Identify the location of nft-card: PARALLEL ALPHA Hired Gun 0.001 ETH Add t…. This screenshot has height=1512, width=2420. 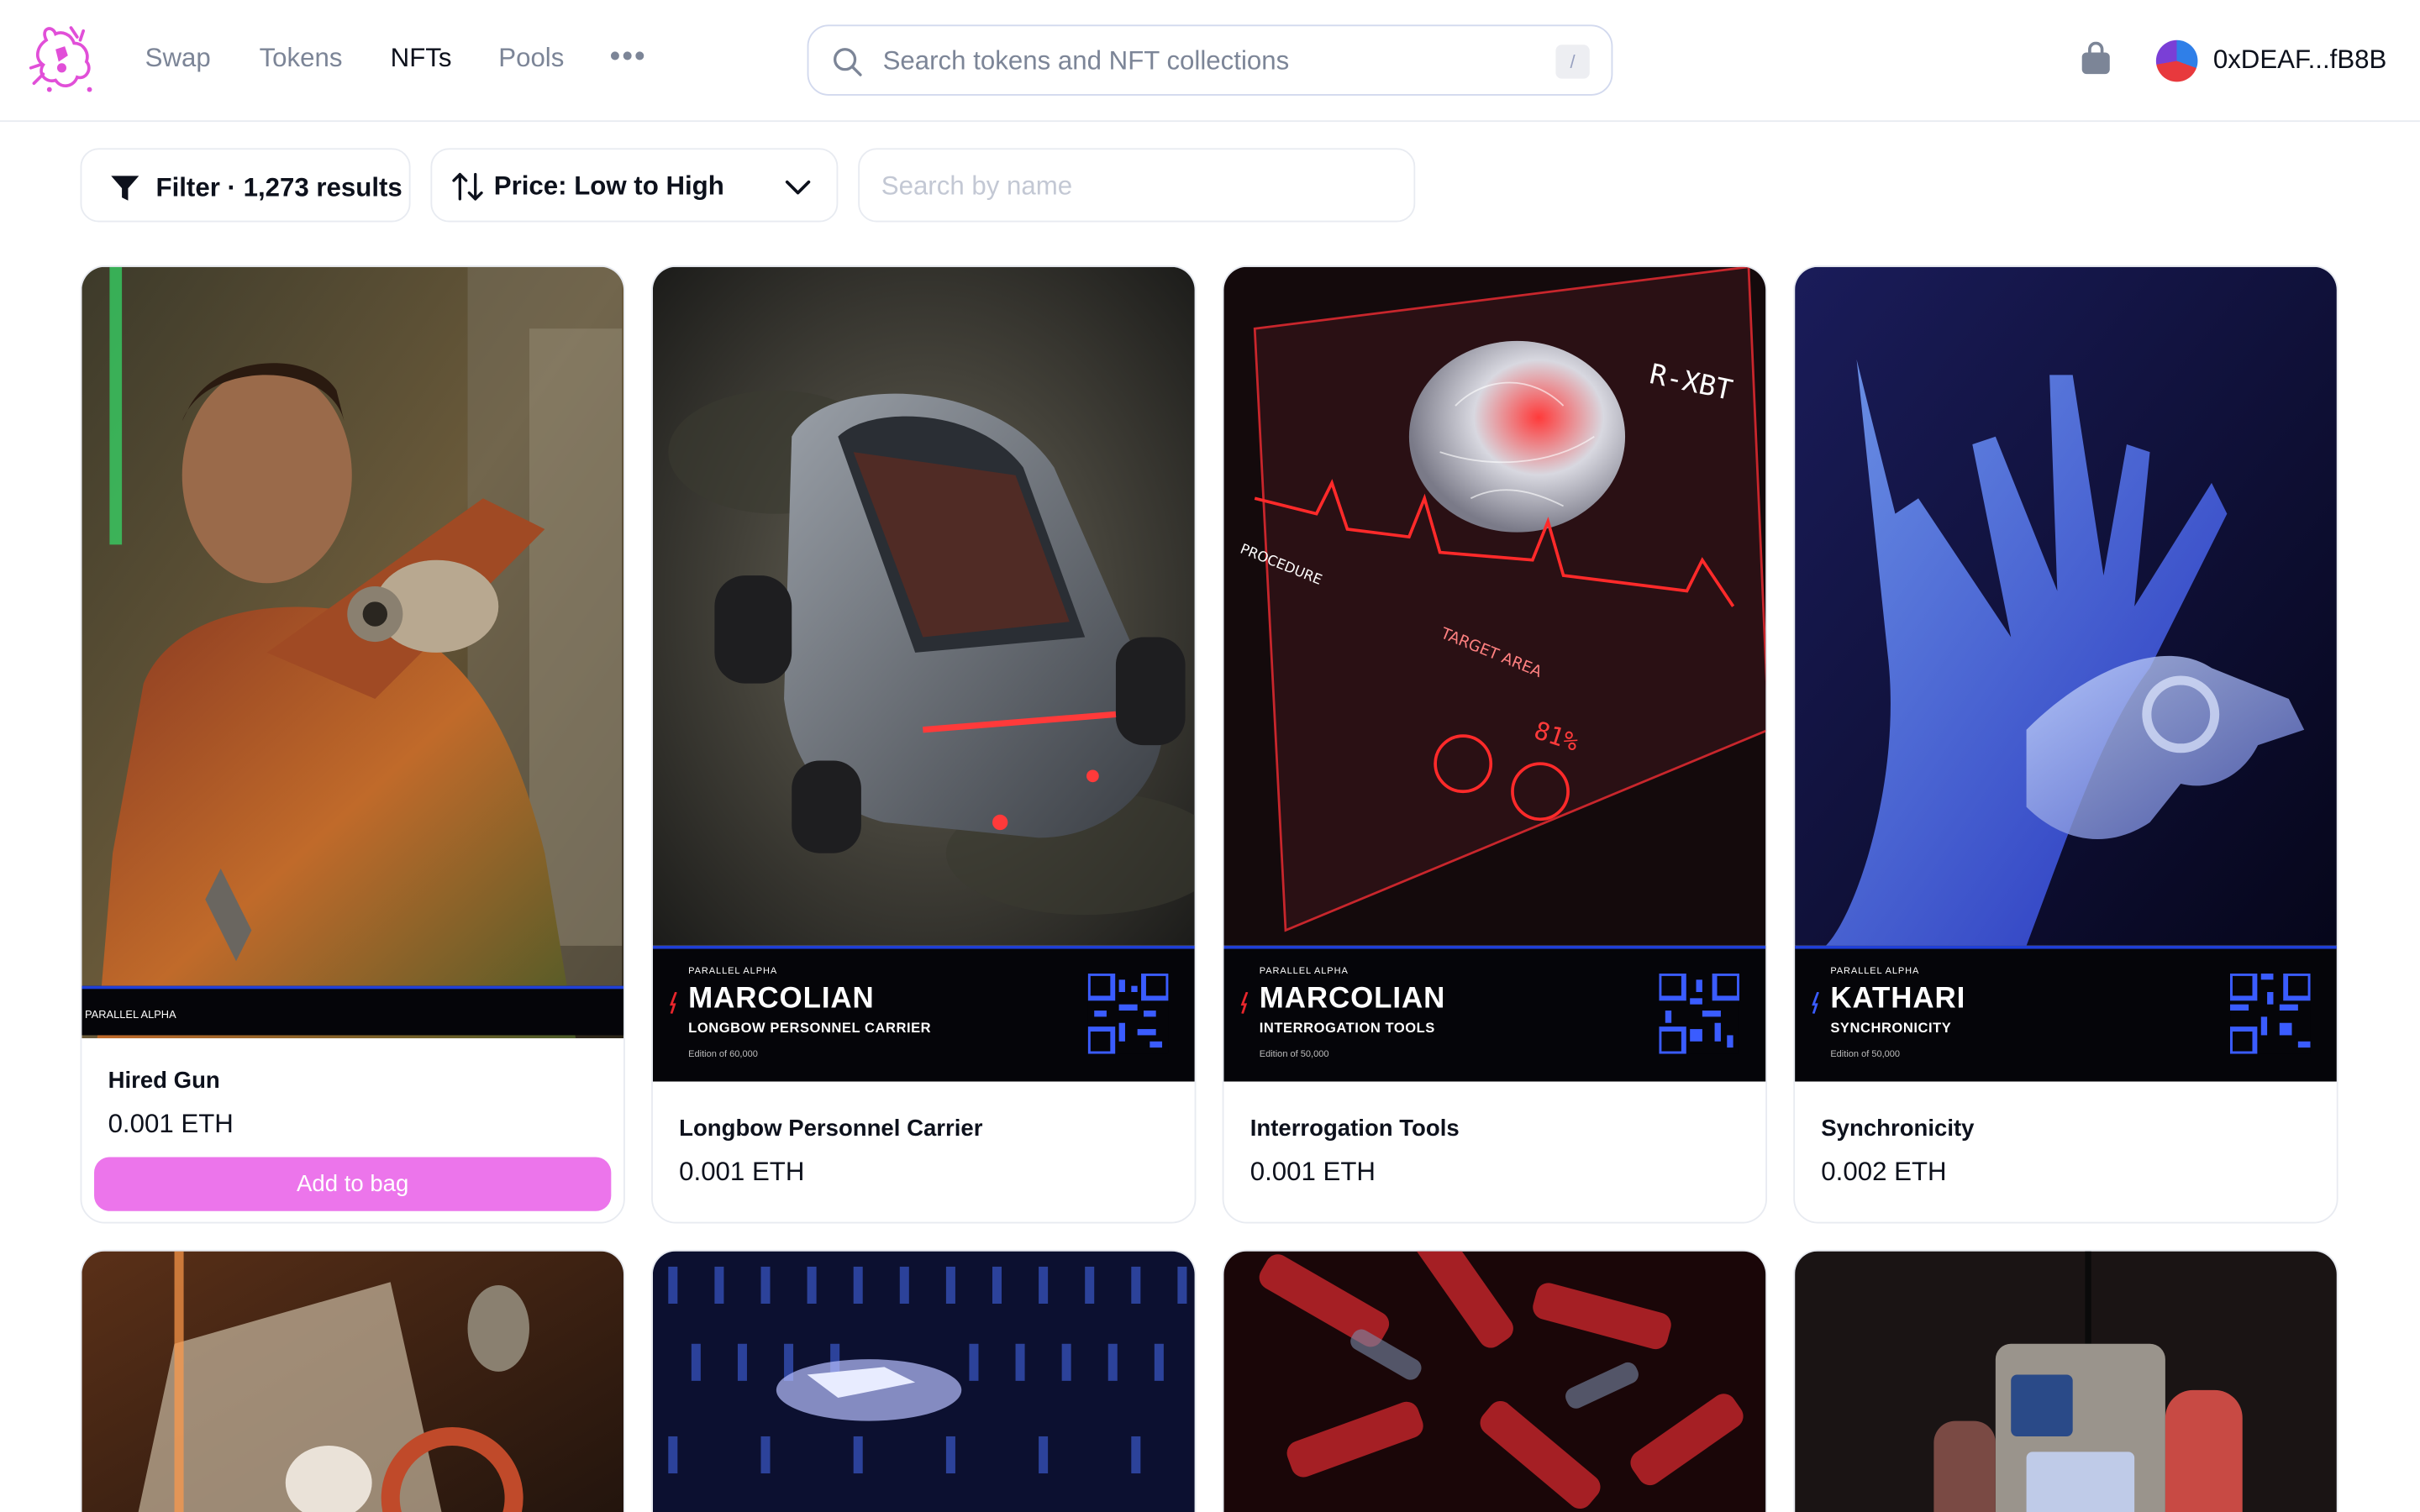
(352, 744).